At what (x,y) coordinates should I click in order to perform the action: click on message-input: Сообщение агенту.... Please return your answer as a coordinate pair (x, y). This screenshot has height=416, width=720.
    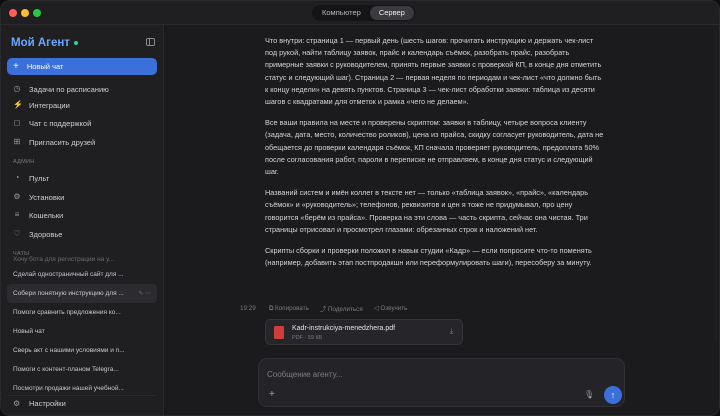
    Looking at the image, I should click on (304, 374).